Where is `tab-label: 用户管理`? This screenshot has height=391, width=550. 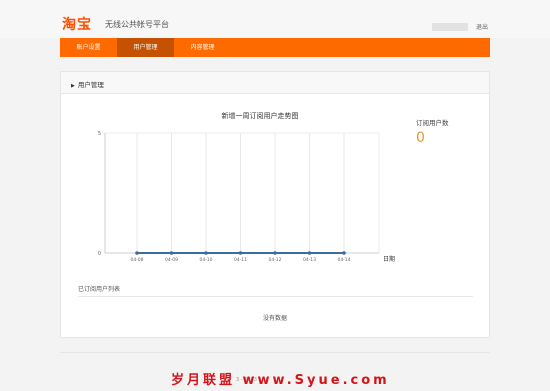
tab-label: 用户管理 is located at coordinates (145, 47).